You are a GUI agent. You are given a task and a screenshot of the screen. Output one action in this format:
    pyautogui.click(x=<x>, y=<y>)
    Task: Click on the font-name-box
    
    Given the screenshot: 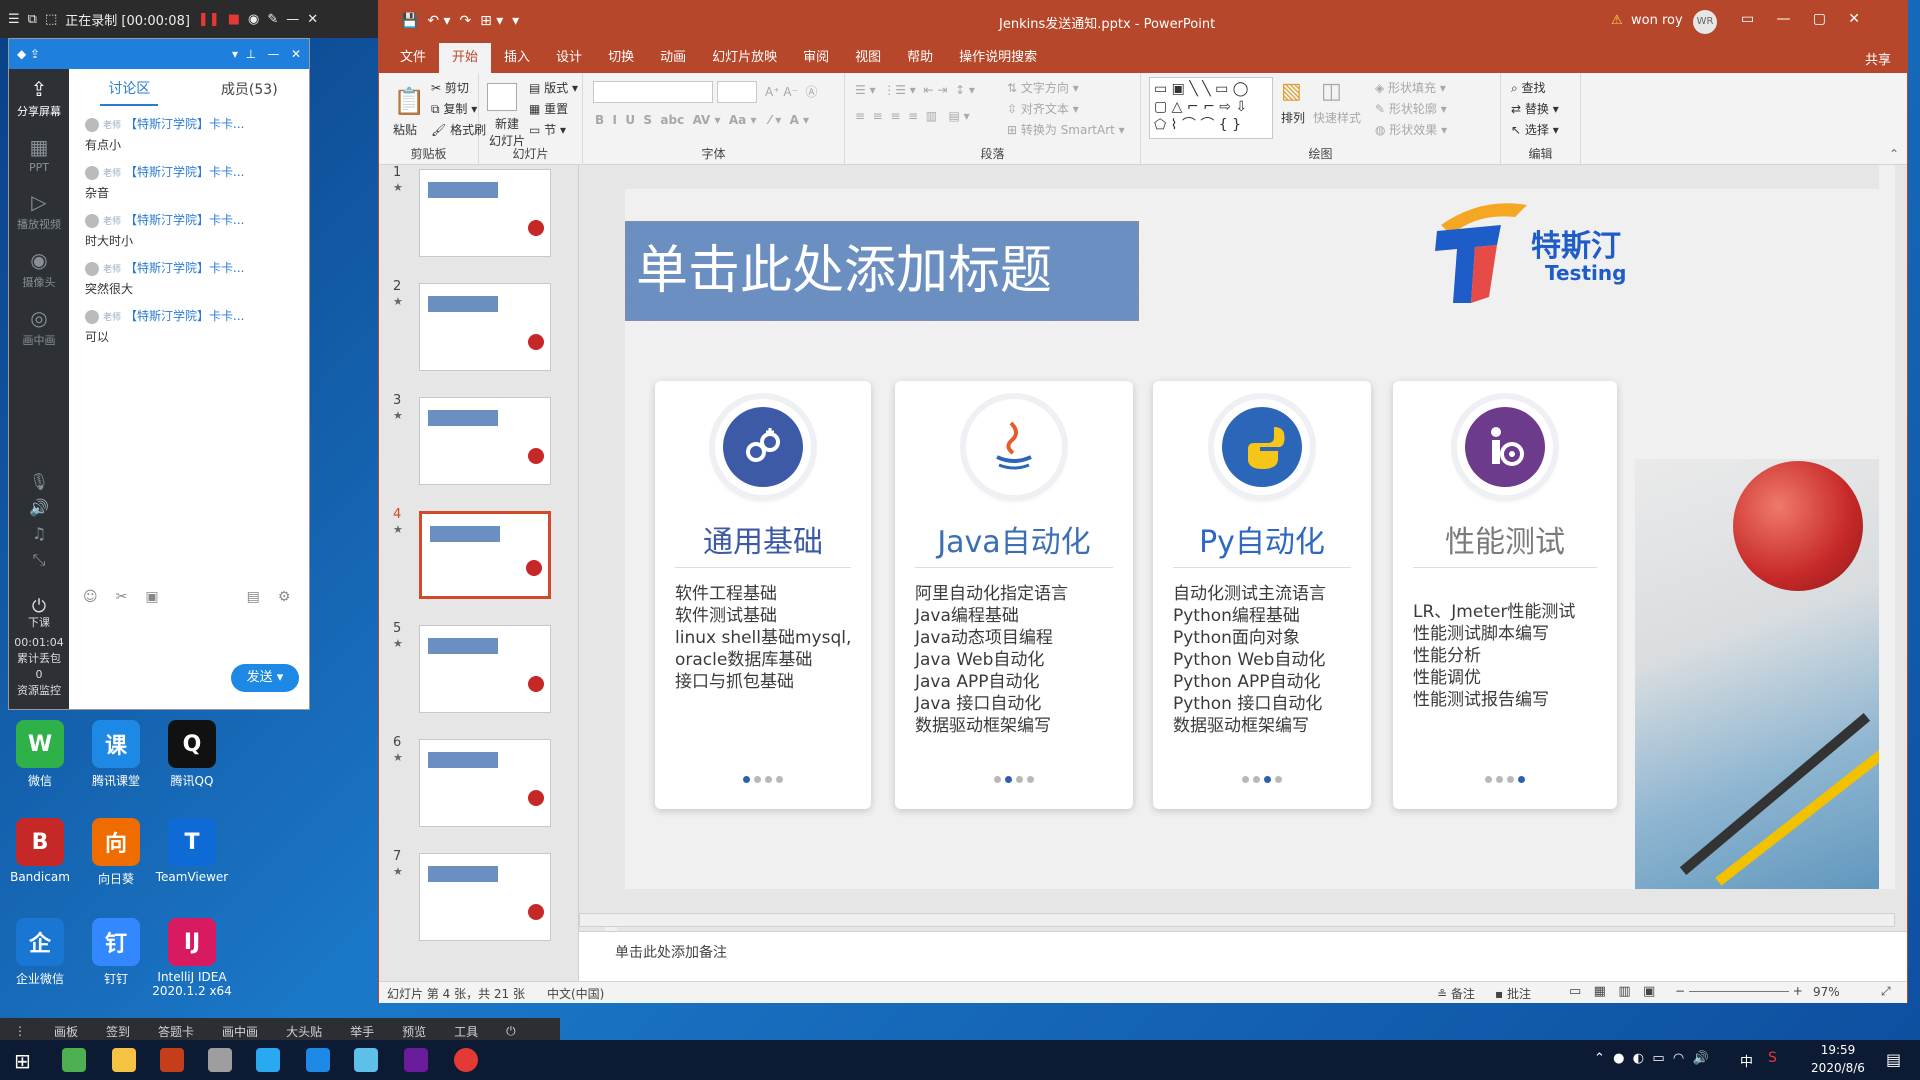 What is the action you would take?
    pyautogui.click(x=653, y=92)
    